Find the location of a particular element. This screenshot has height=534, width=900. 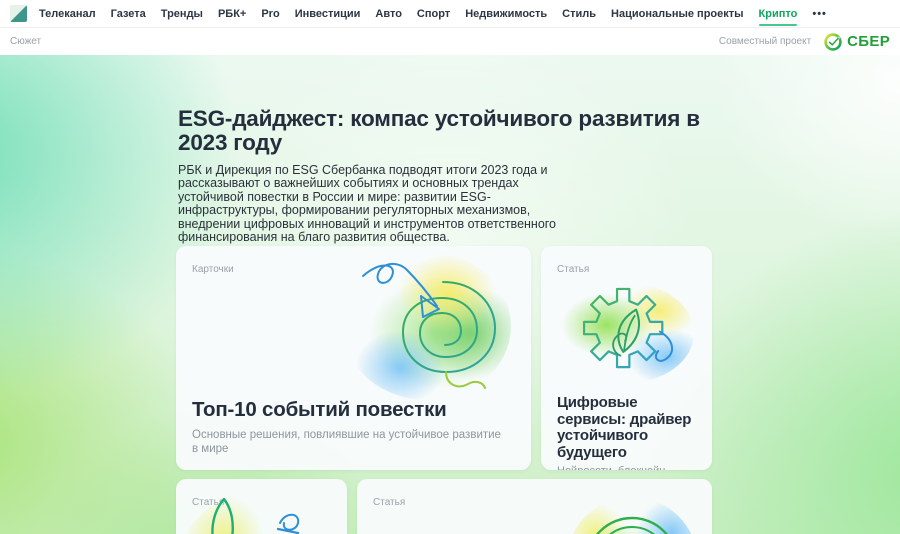

nav-item-nacionalnye-proekty: Национальные проекты is located at coordinates (677, 14).